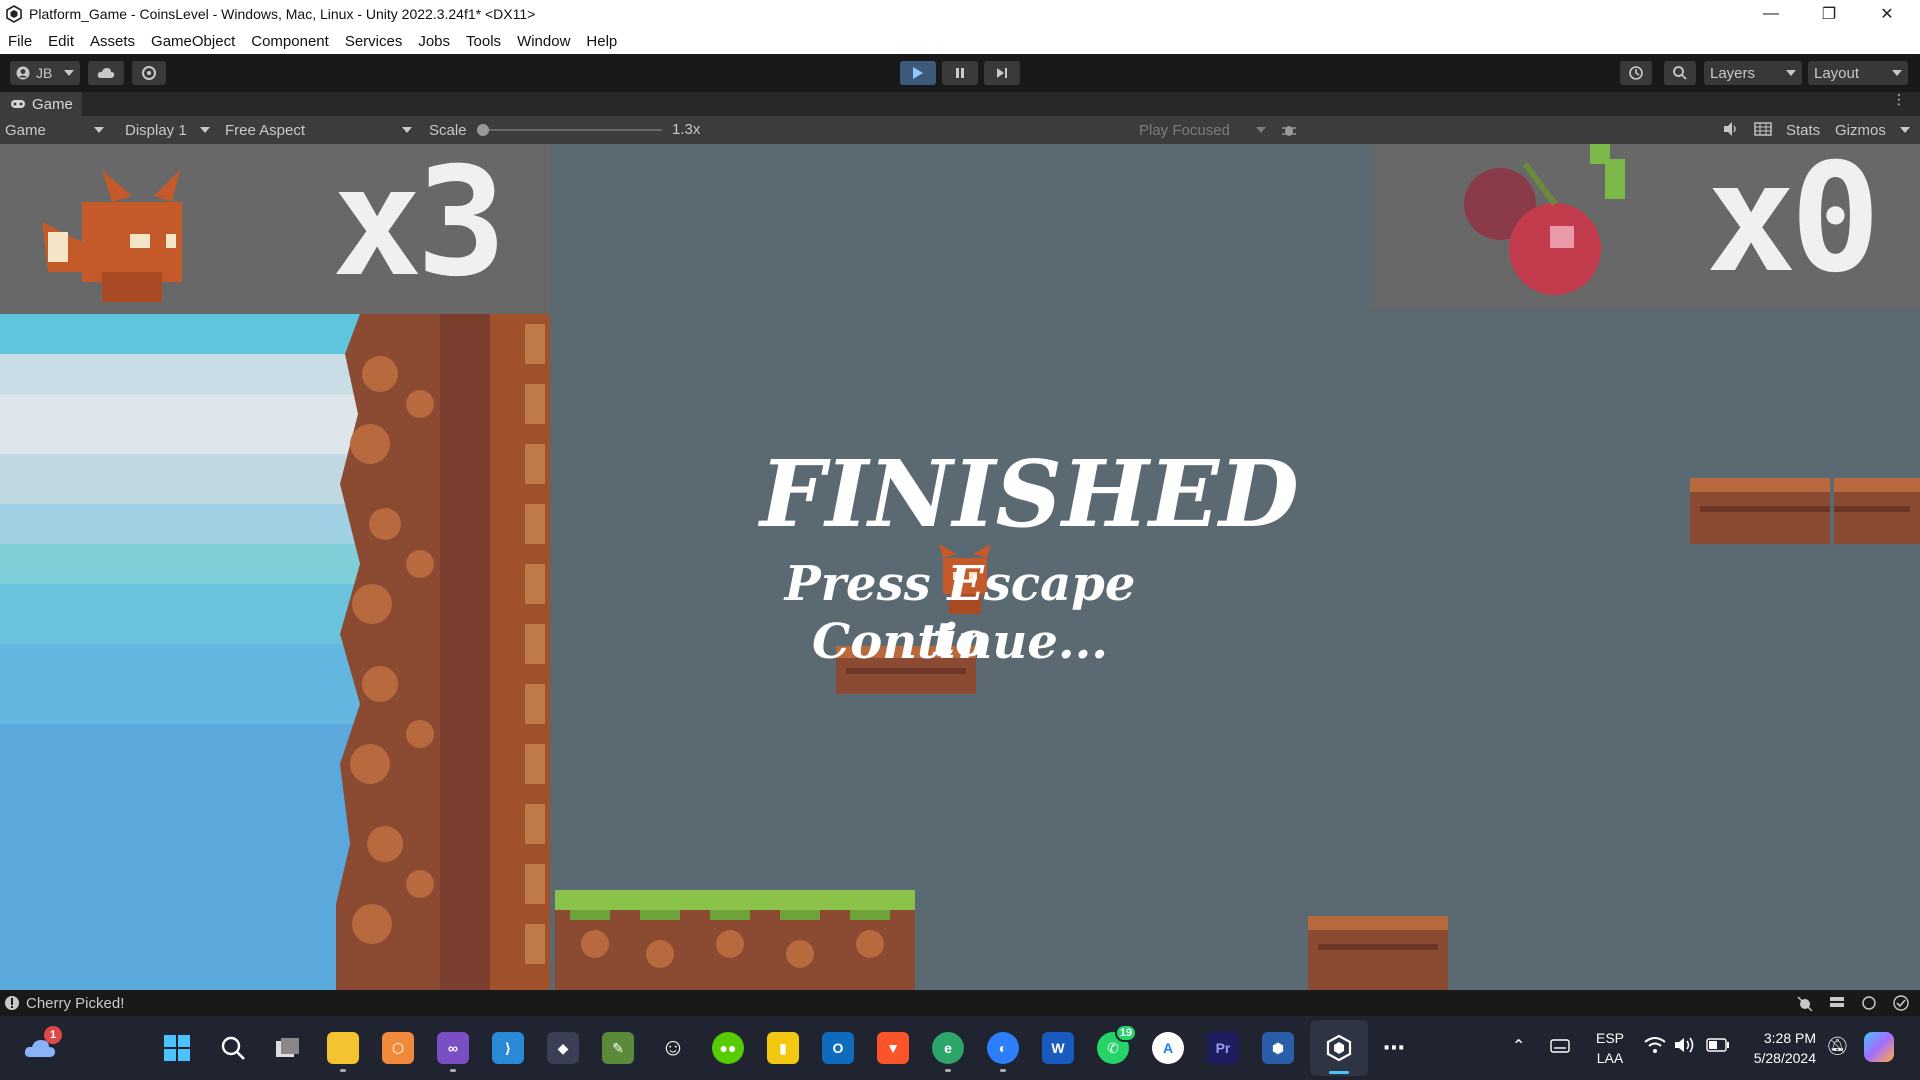 Image resolution: width=1920 pixels, height=1080 pixels. Describe the element at coordinates (1518, 1046) in the screenshot. I see `chevron-up-icon: ⌃` at that location.